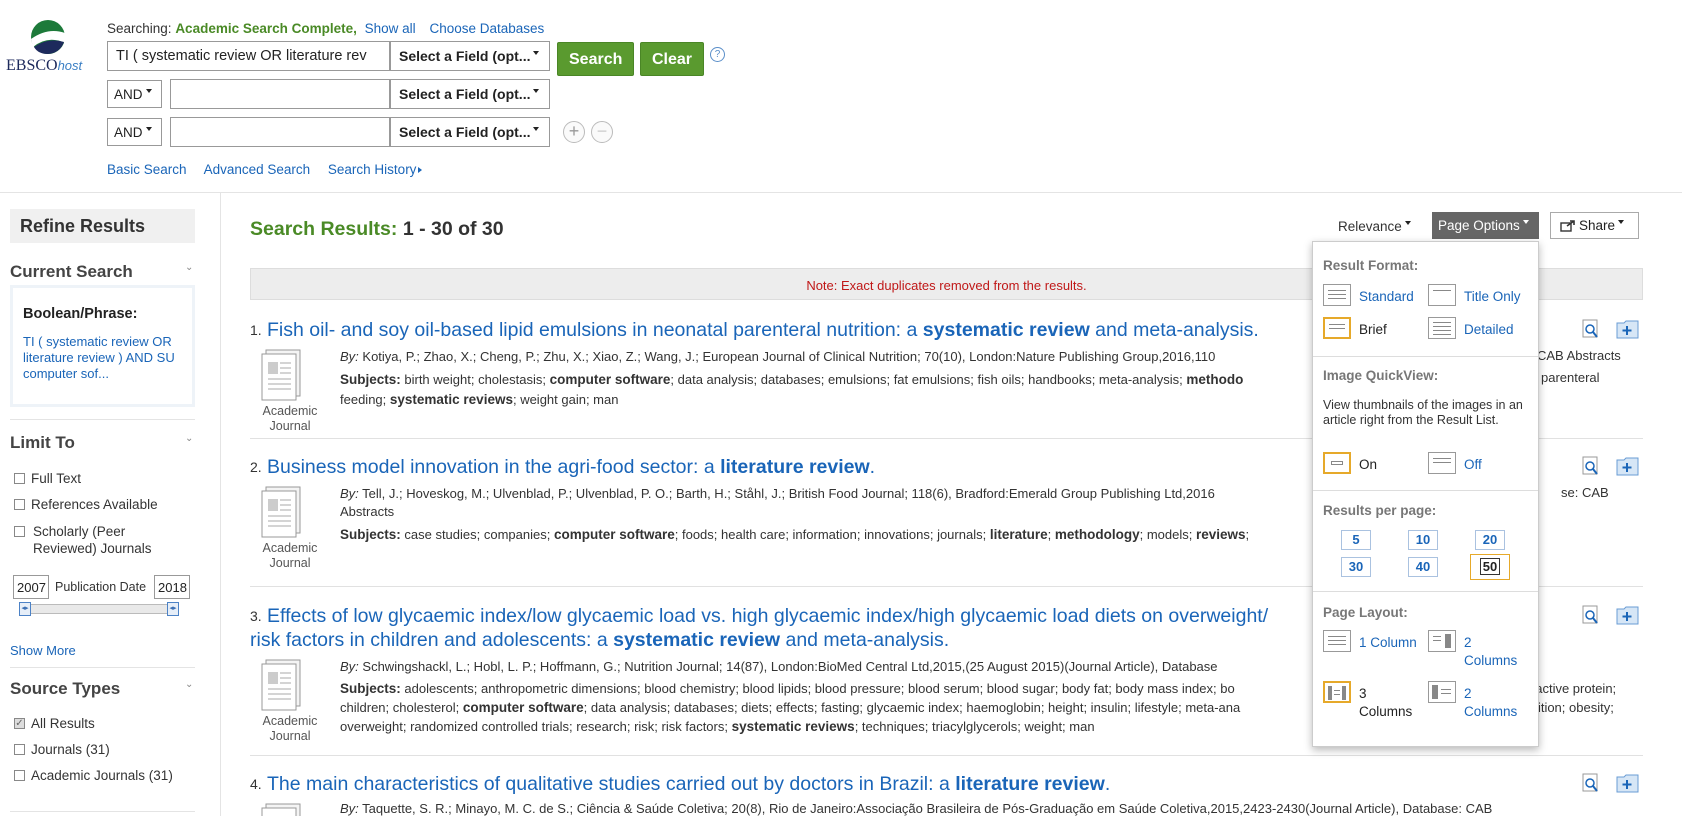 This screenshot has width=1682, height=816. Describe the element at coordinates (134, 94) in the screenshot. I see `boolean-select-2: AND` at that location.